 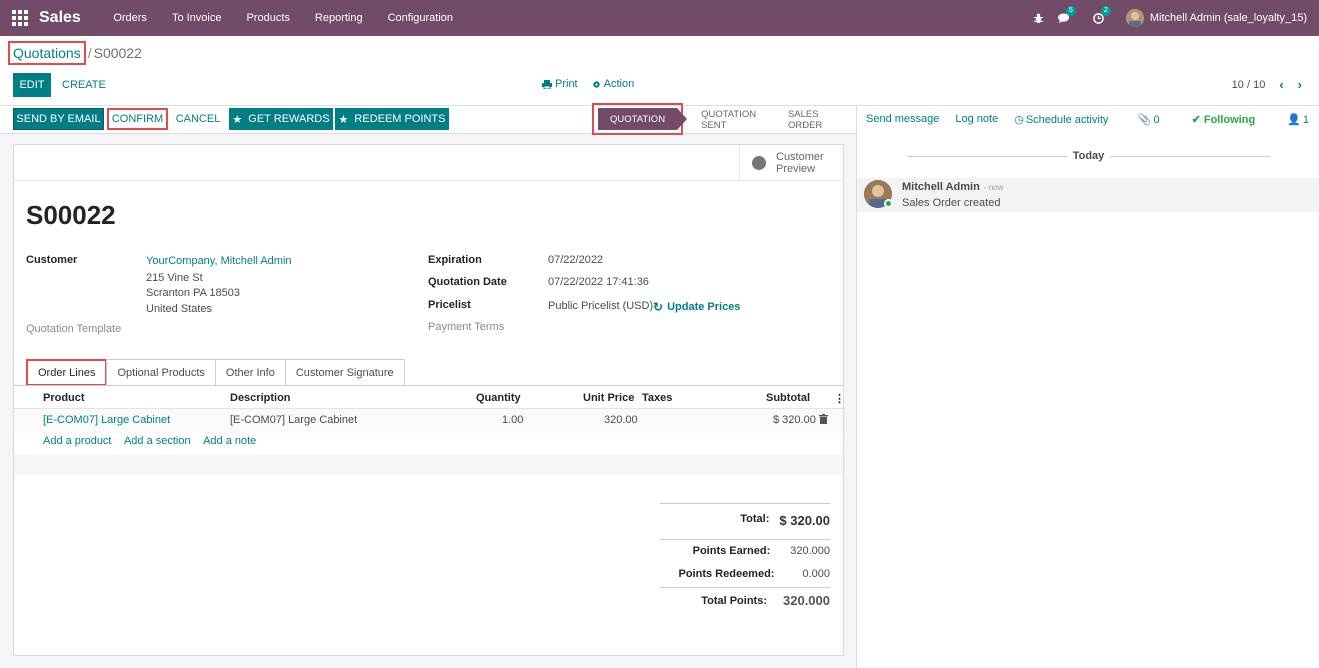 What do you see at coordinates (598, 282) in the screenshot?
I see `quotation-date-field: 07/22/2022 17:41:36` at bounding box center [598, 282].